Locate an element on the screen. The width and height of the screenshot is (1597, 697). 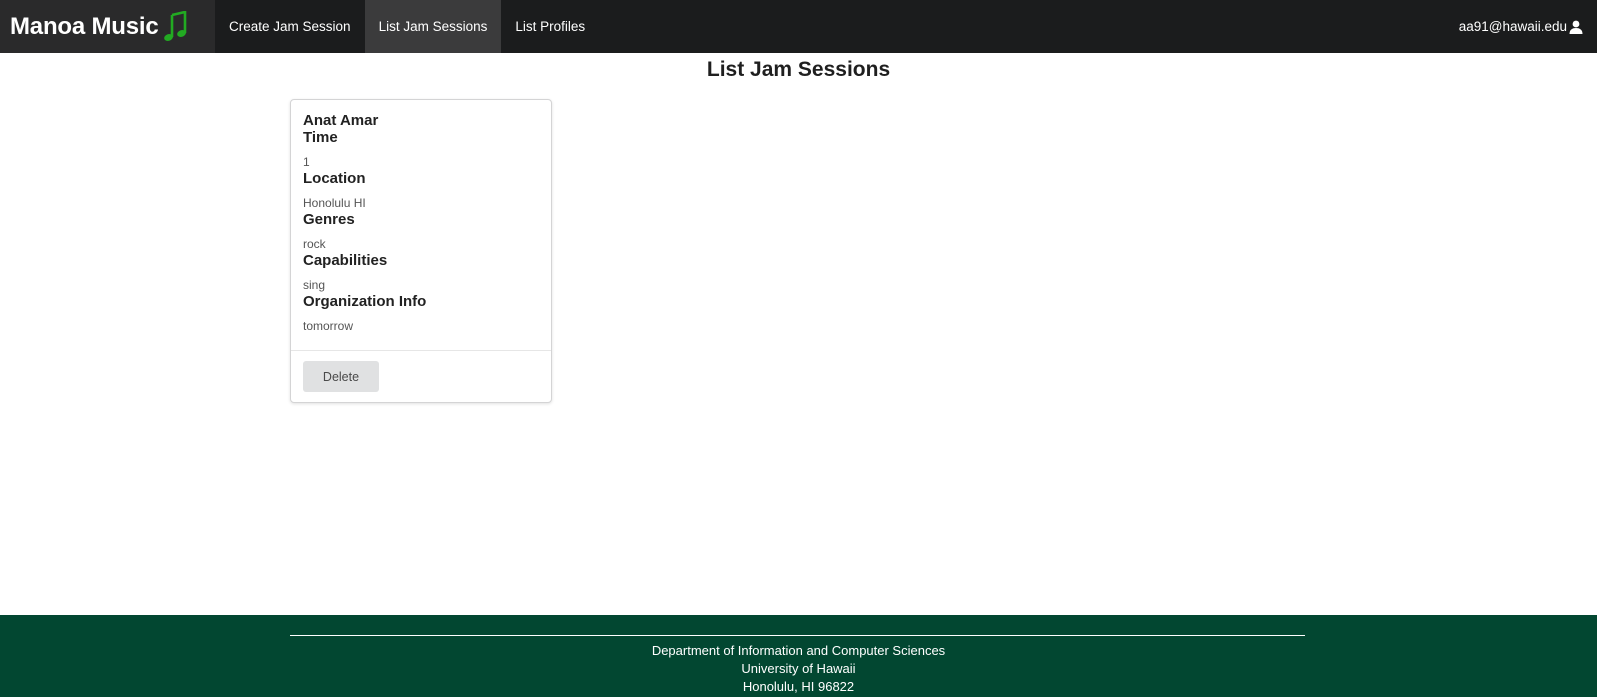
capabilities-value: sing is located at coordinates (314, 285).